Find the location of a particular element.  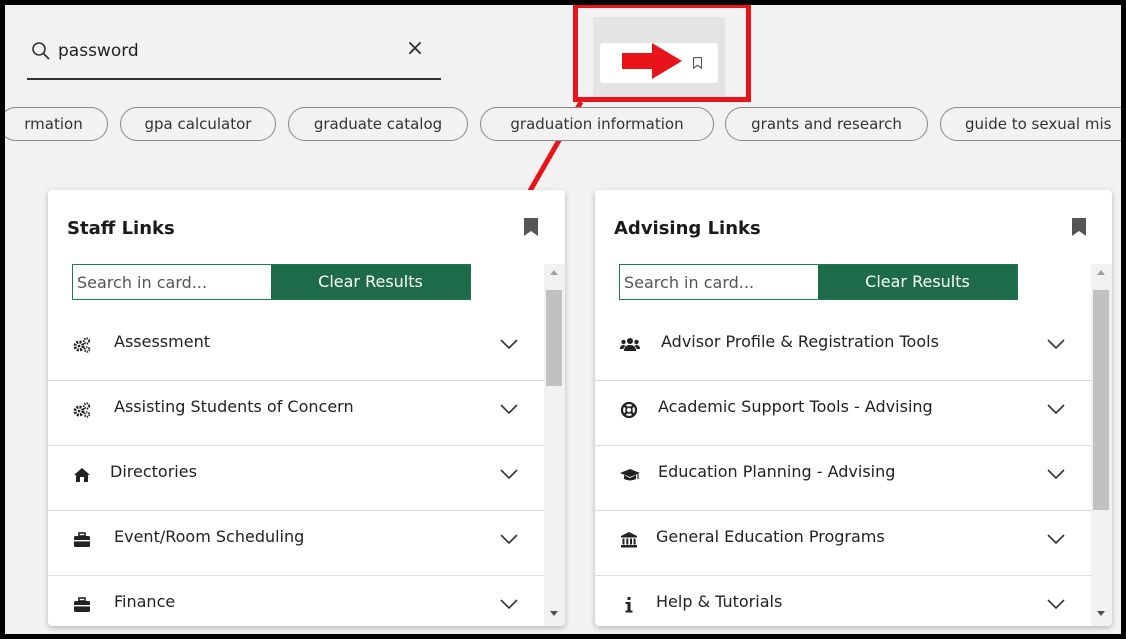

graduation-cap-icon is located at coordinates (630, 475).